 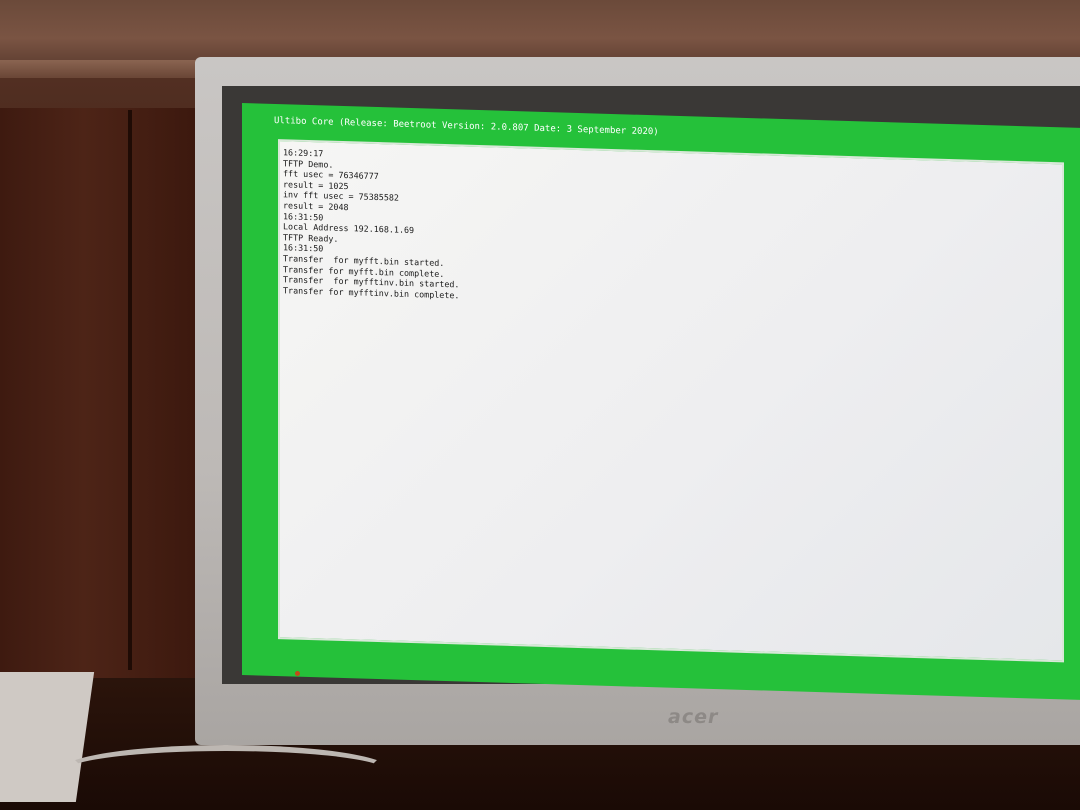 What do you see at coordinates (226, 771) in the screenshot?
I see `cable` at bounding box center [226, 771].